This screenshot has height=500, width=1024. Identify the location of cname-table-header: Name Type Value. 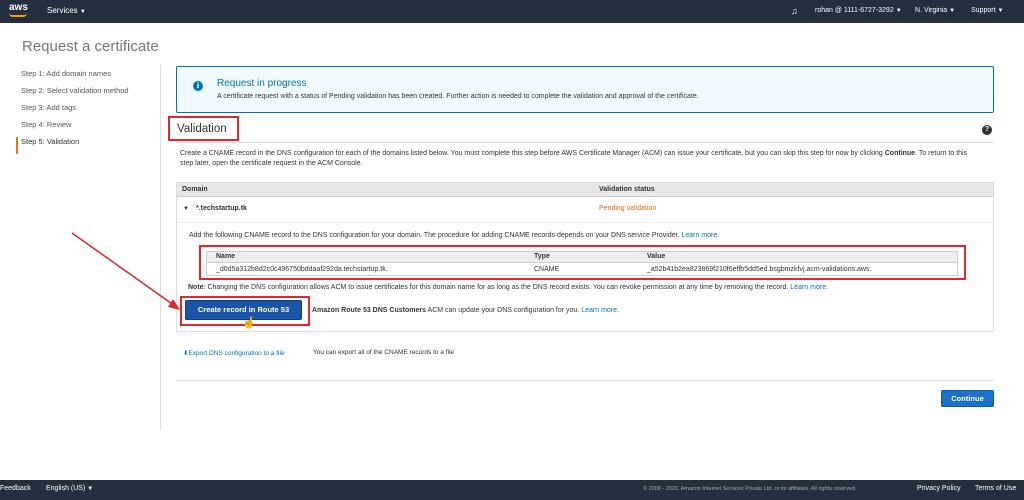
(582, 257).